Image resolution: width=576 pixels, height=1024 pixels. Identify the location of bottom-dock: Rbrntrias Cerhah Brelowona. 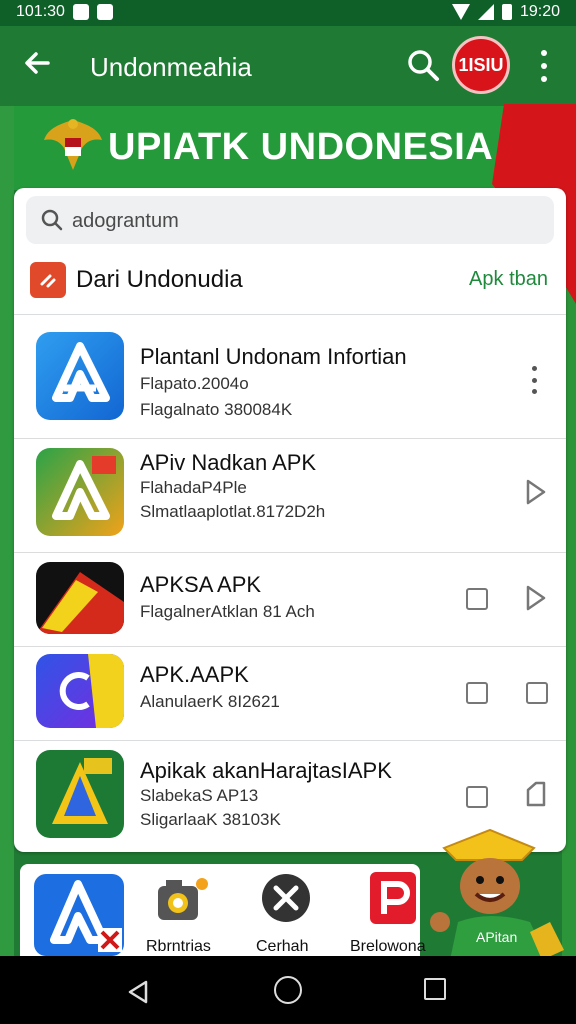
(223, 910).